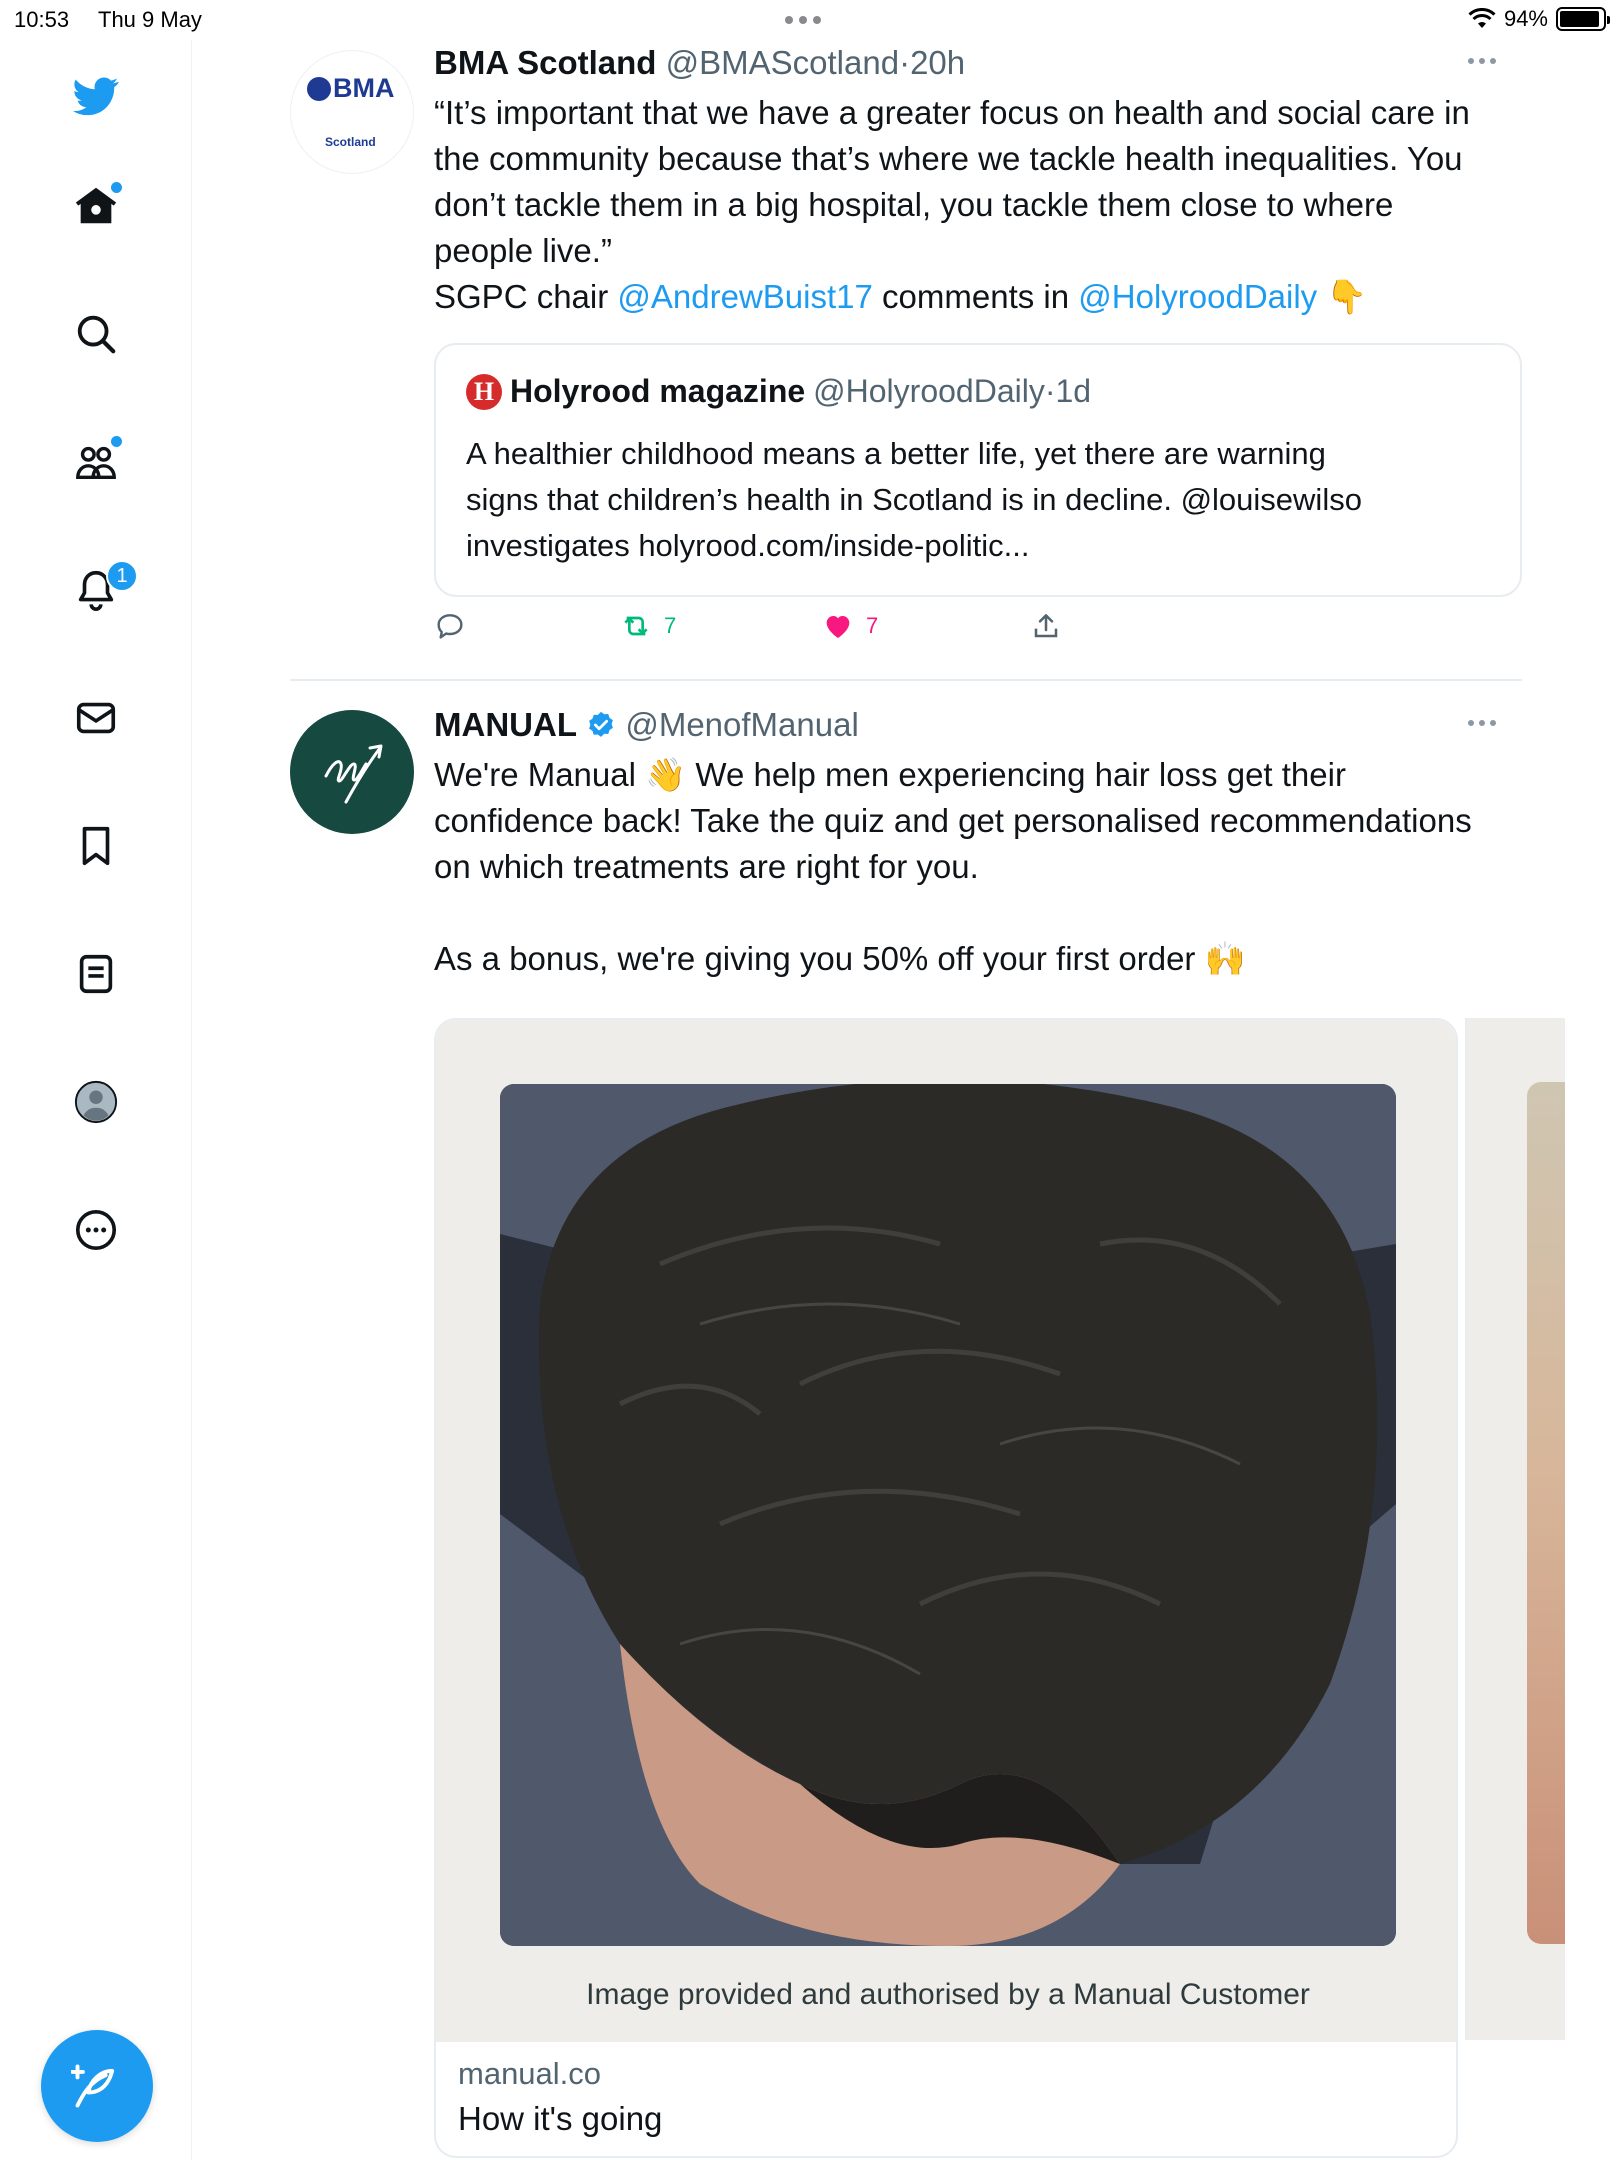 This screenshot has height=2160, width=1620. Describe the element at coordinates (122, 576) in the screenshot. I see `notifications-badge: 1` at that location.